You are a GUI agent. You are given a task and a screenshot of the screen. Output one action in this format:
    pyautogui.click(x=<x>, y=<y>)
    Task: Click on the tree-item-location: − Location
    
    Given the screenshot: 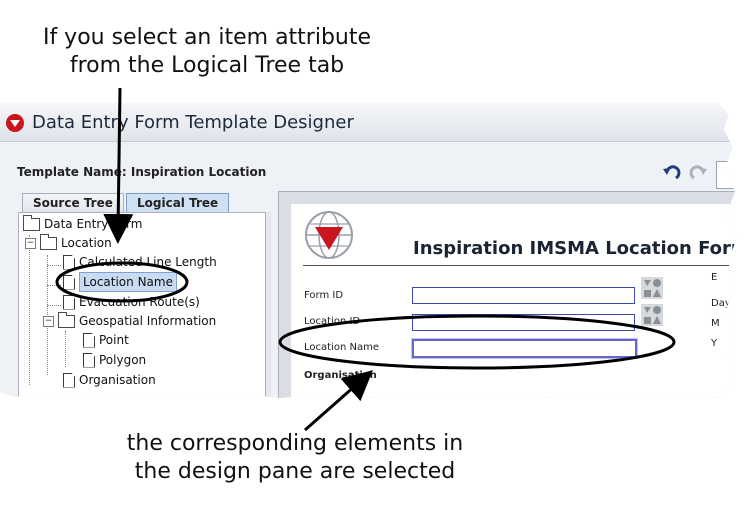 What is the action you would take?
    pyautogui.click(x=68, y=242)
    